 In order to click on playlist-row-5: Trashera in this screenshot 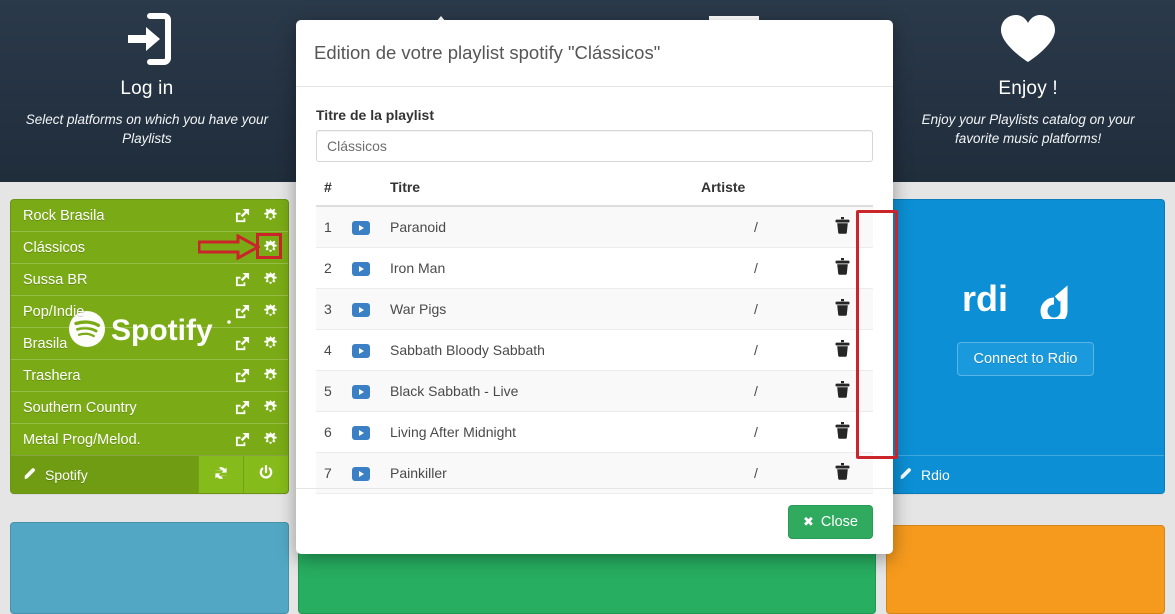, I will do `click(149, 376)`.